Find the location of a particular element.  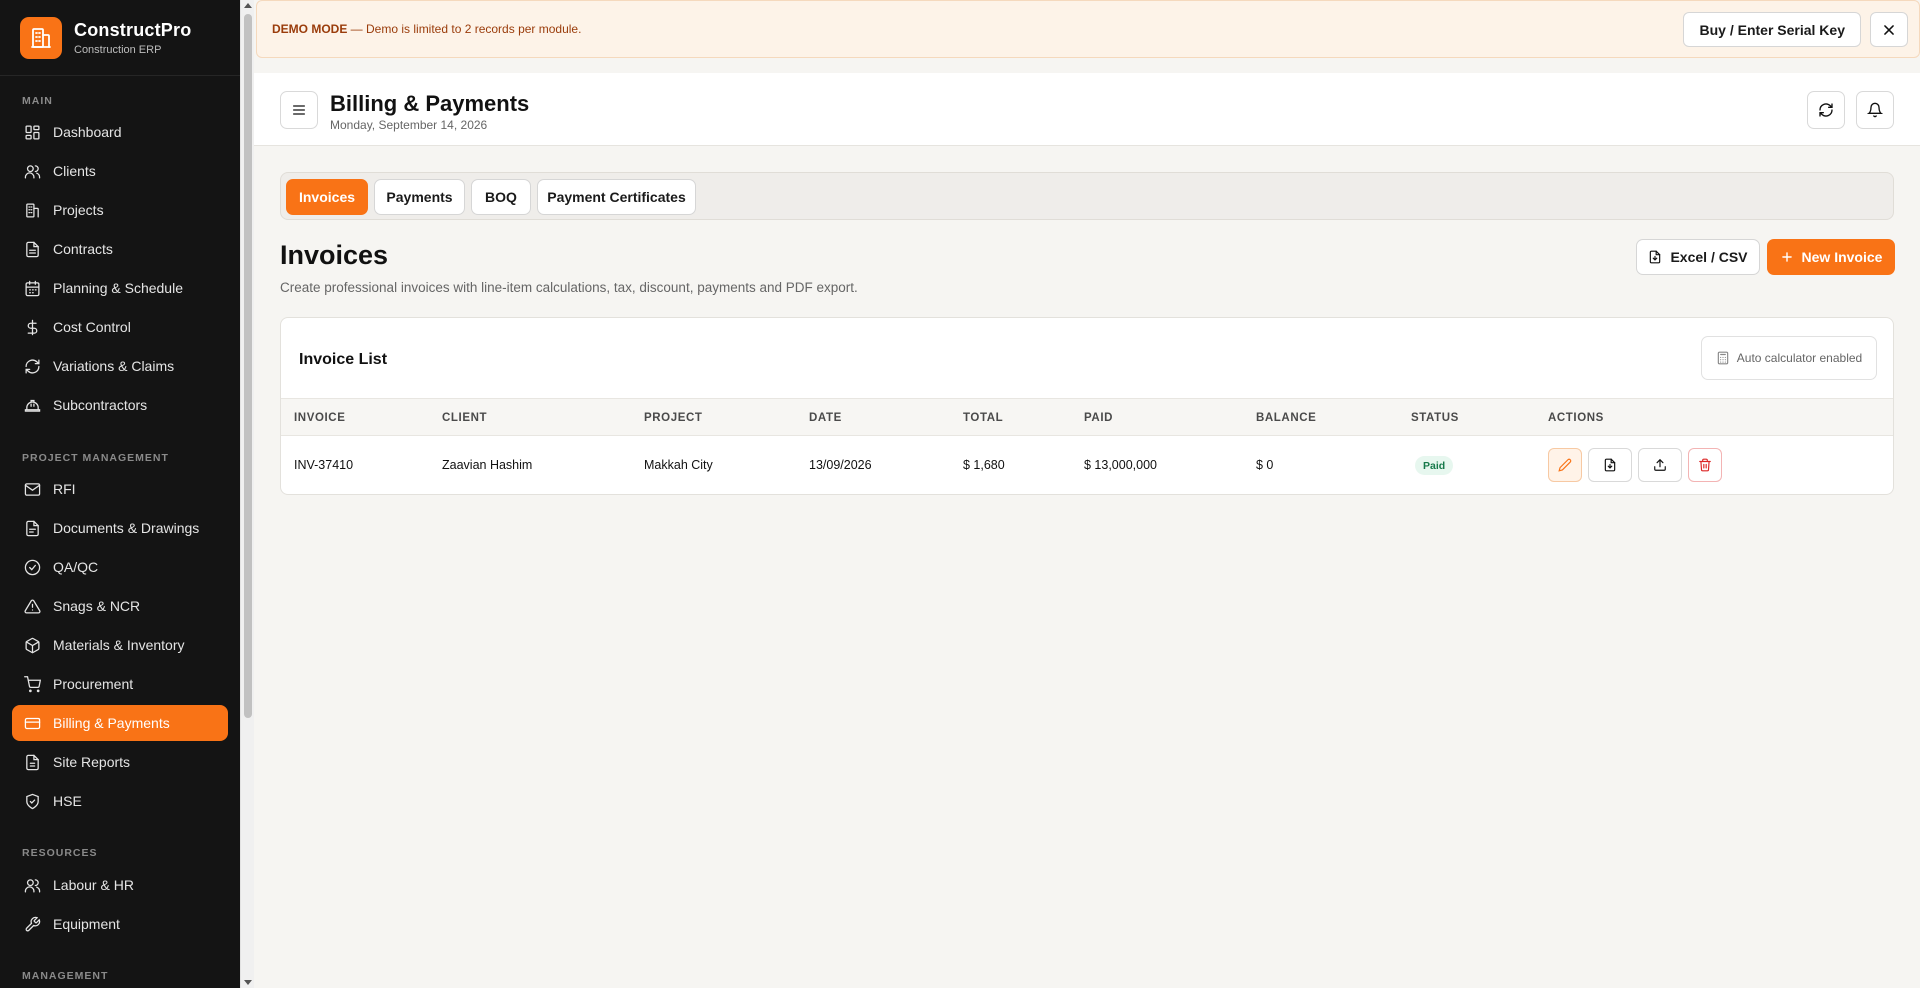

sidebar-item-procurement: Procurement is located at coordinates (120, 684).